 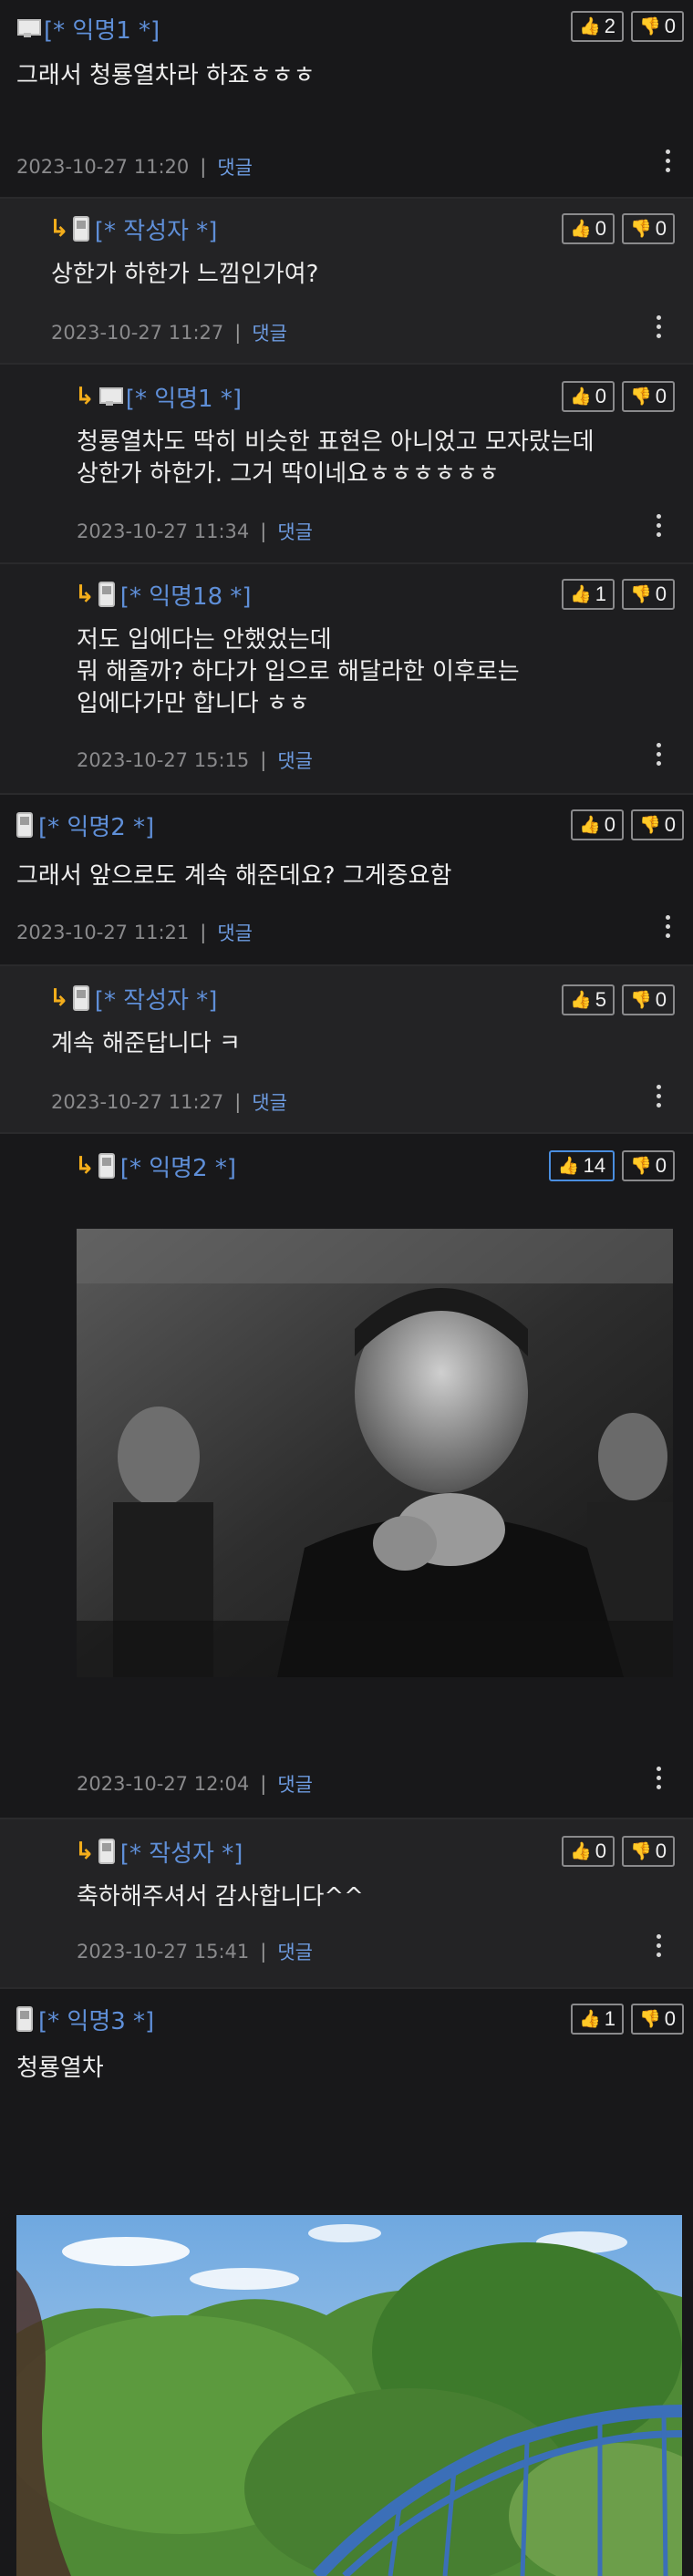 I want to click on like-button: 👍 2, so click(x=597, y=26).